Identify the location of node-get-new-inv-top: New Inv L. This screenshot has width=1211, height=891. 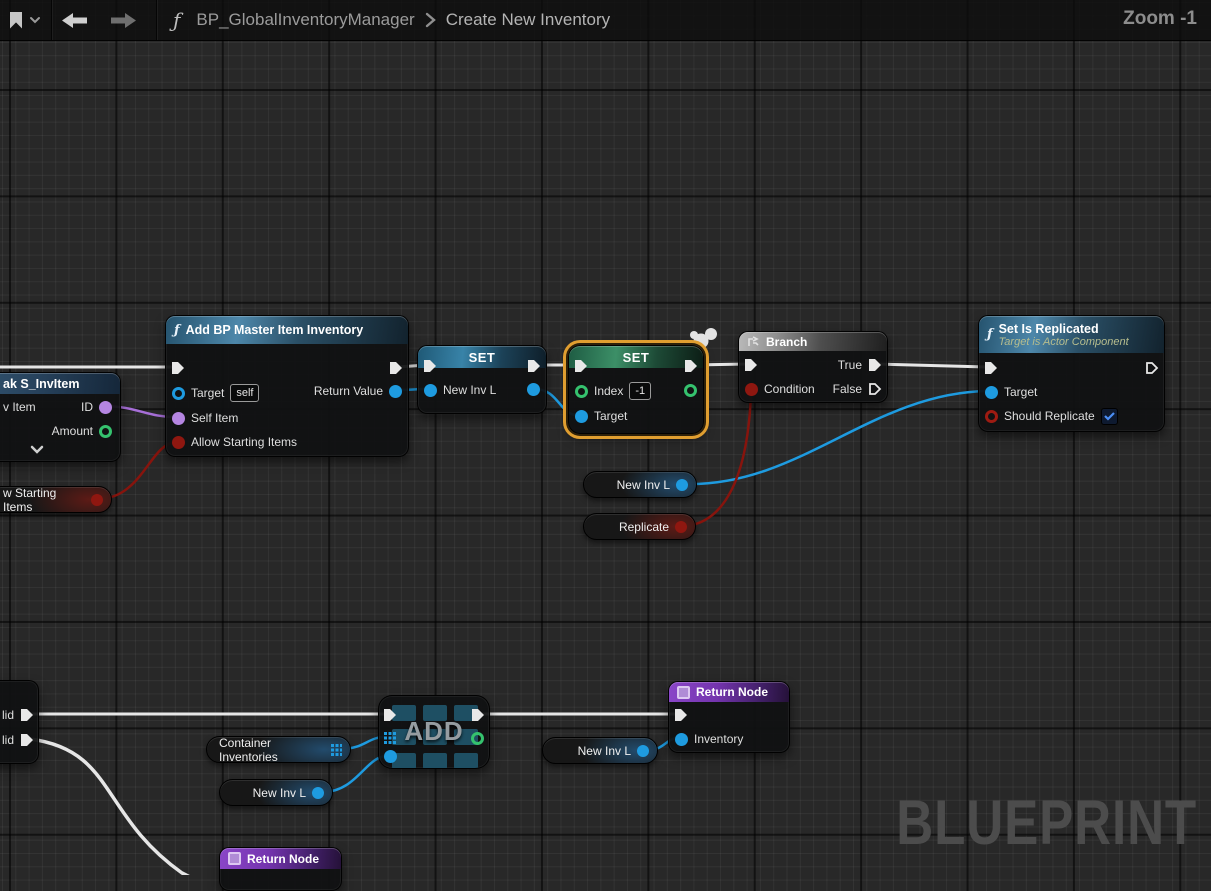
(640, 484).